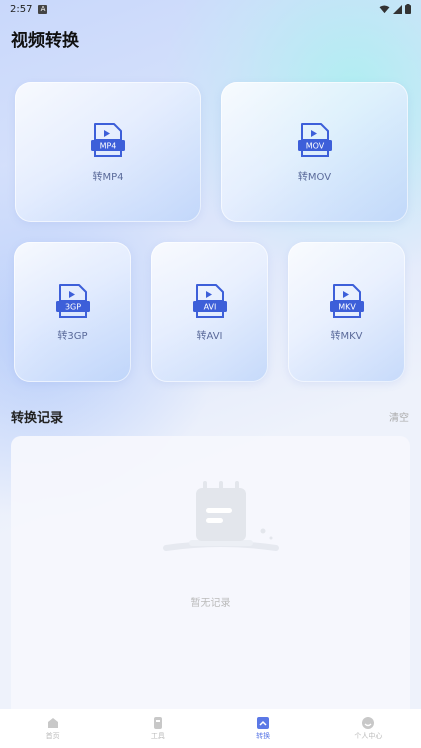 This screenshot has height=748, width=421. What do you see at coordinates (72, 336) in the screenshot?
I see `card-label: 转3GP` at bounding box center [72, 336].